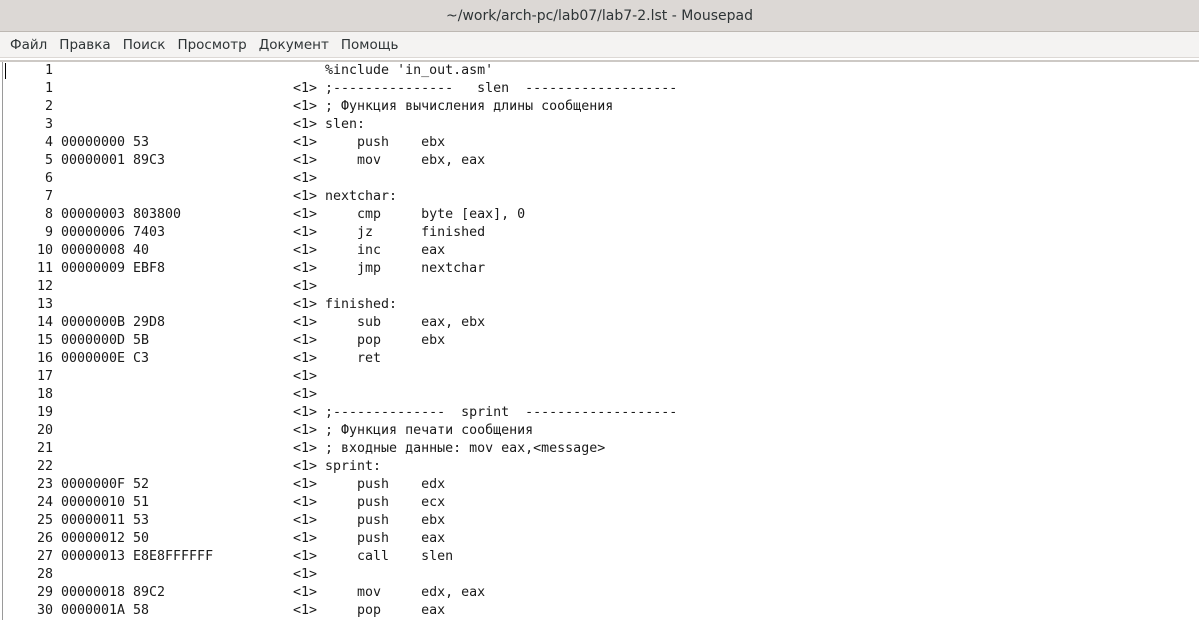  I want to click on address: 00000010, so click(93, 502).